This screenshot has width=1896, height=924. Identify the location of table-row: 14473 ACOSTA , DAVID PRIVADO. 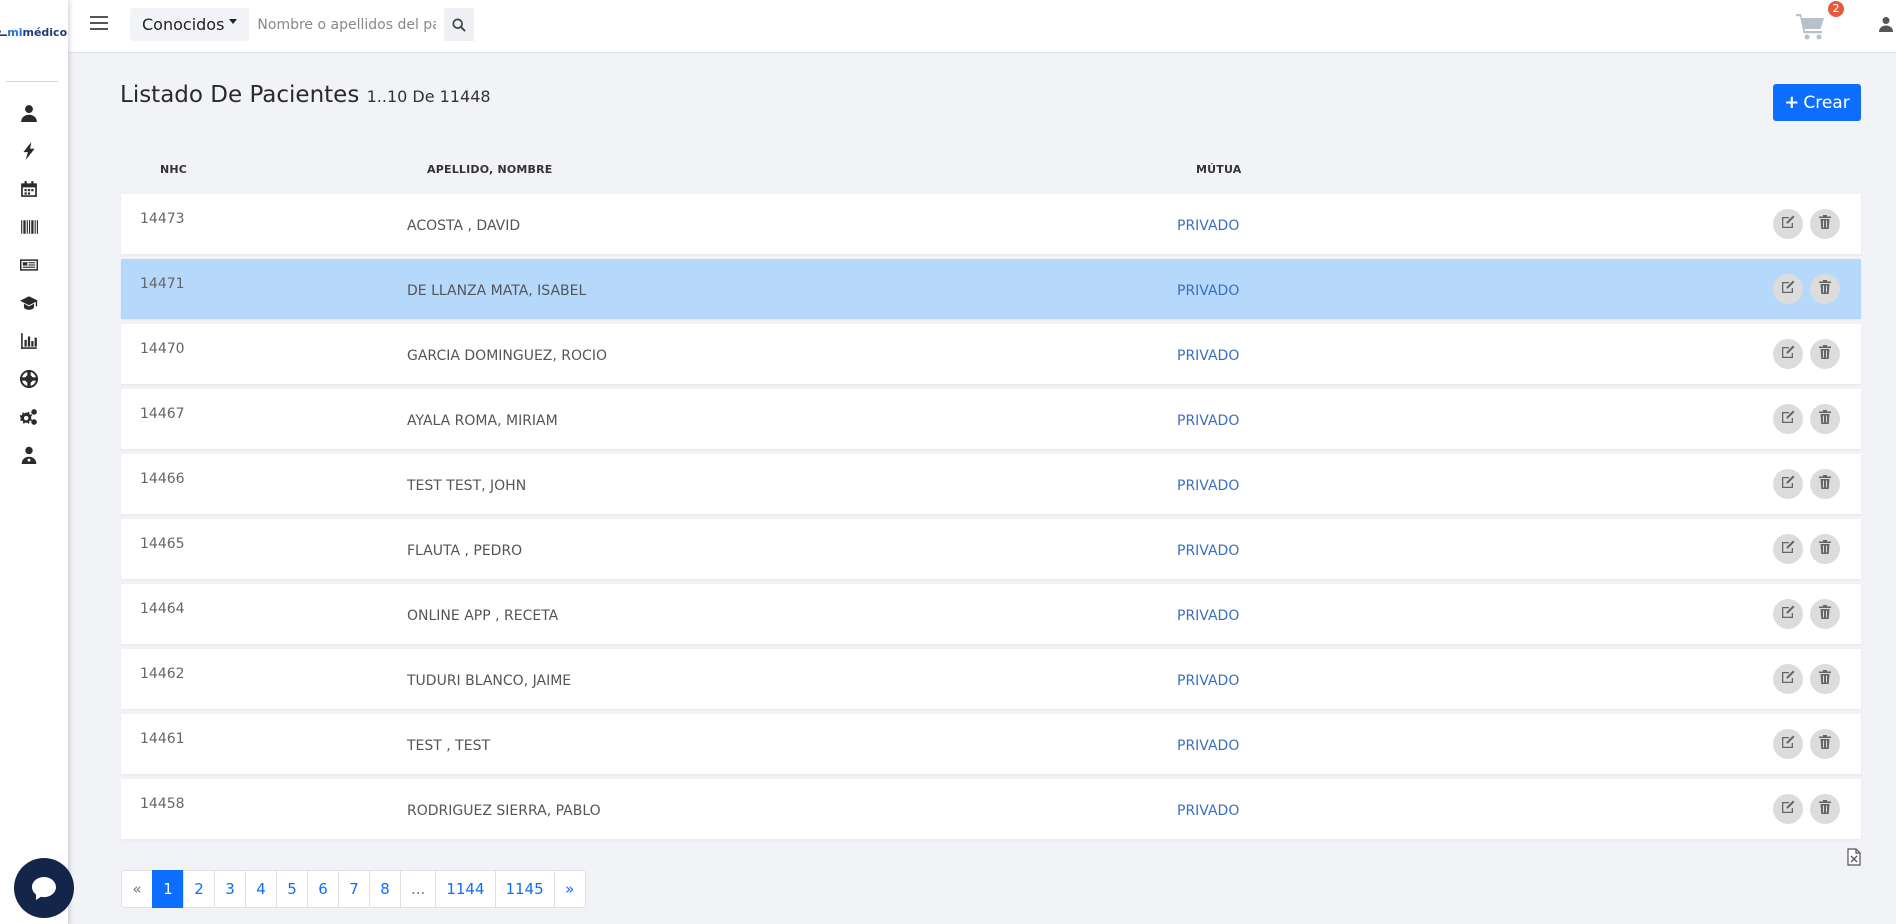
(991, 224).